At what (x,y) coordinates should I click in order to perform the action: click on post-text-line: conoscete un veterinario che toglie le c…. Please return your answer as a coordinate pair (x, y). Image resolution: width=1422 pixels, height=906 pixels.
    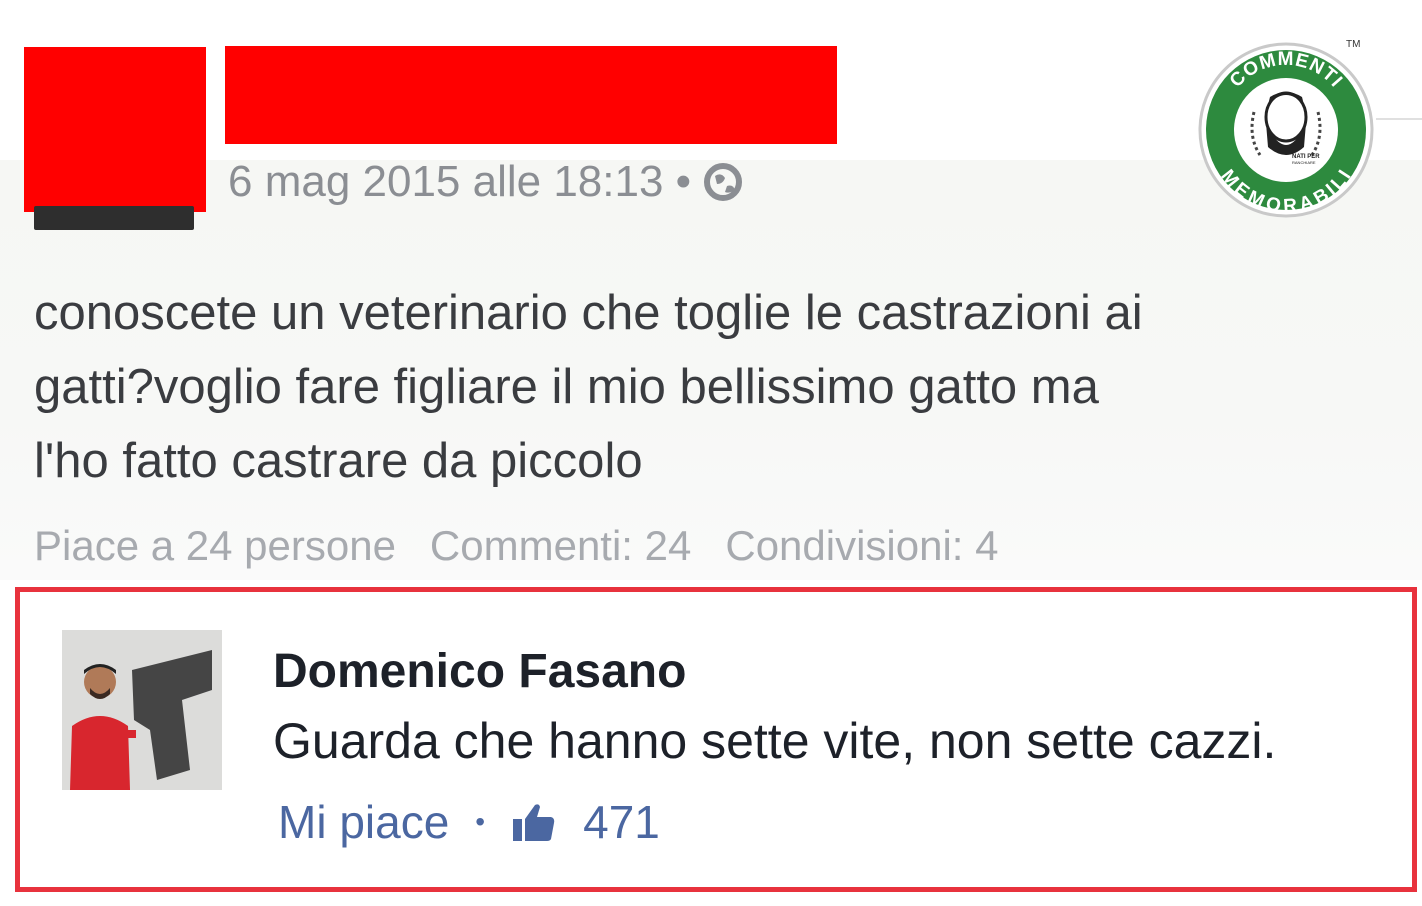
    Looking at the image, I should click on (588, 313).